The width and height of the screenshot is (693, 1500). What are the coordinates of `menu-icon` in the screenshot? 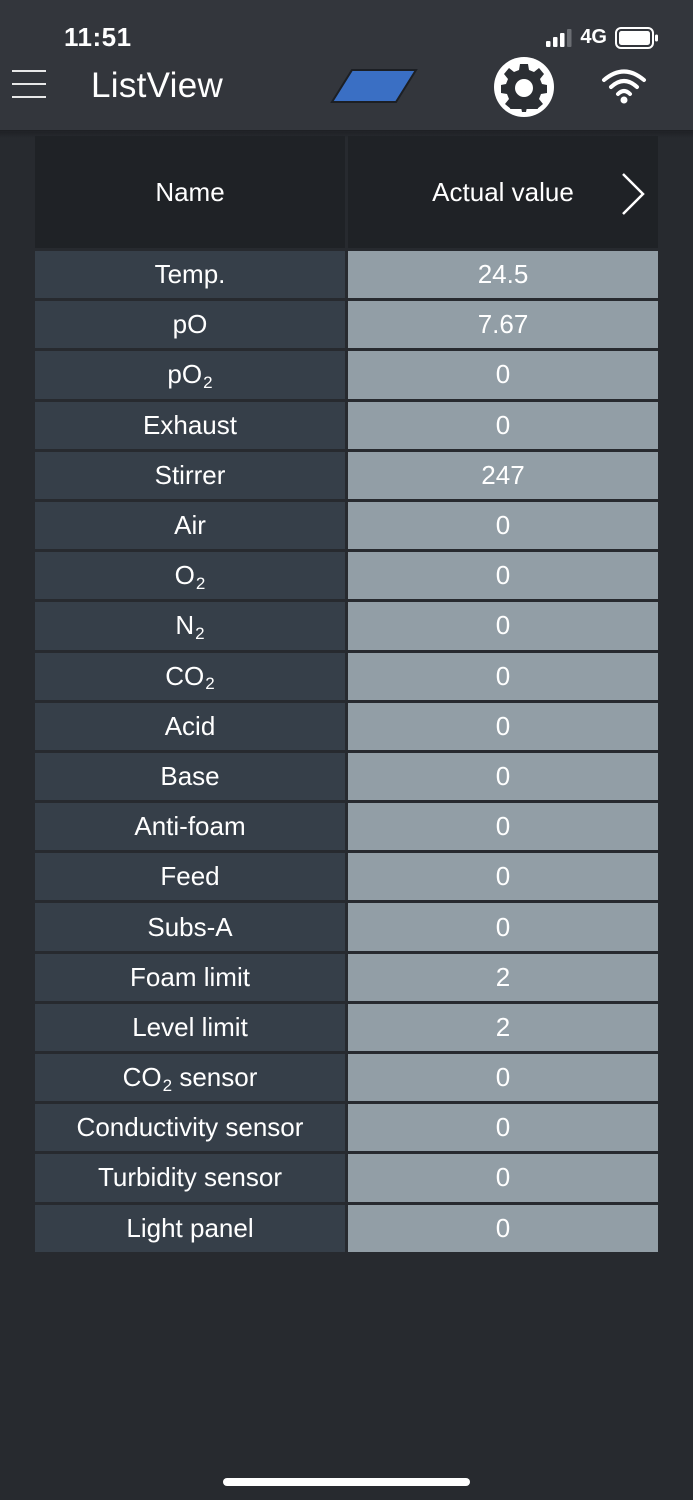 It's located at (30, 84).